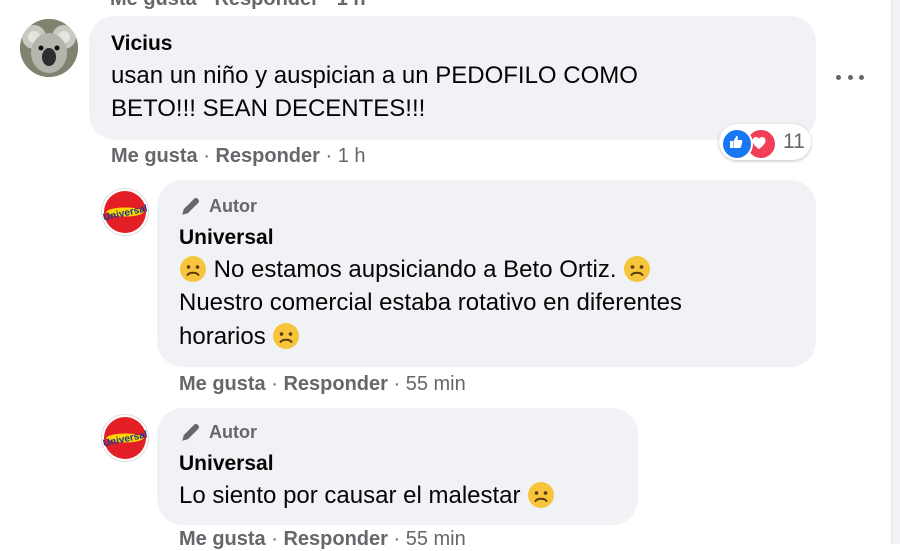 The width and height of the screenshot is (900, 551). Describe the element at coordinates (350, 495) in the screenshot. I see `comment-text: Lo siento por causar el malestar` at that location.